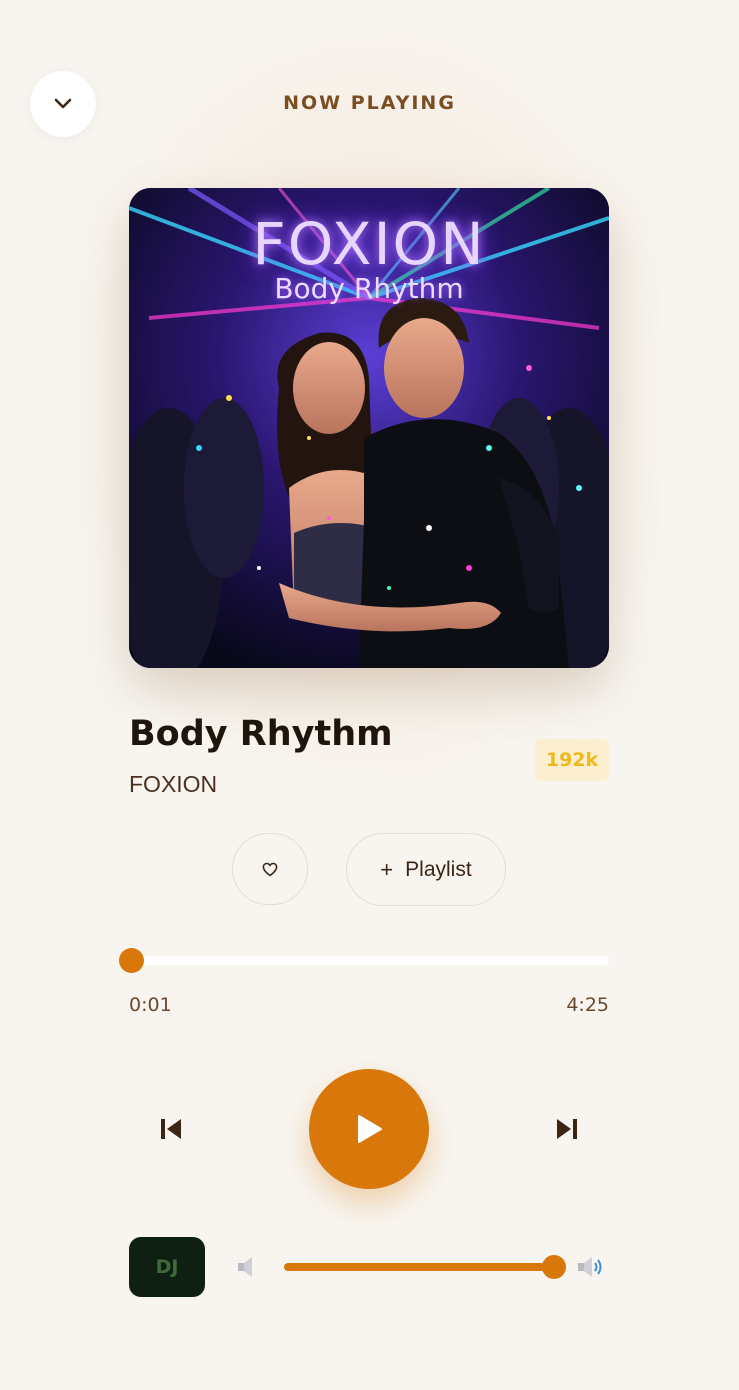 This screenshot has height=1390, width=739. Describe the element at coordinates (554, 1267) in the screenshot. I see `volume-thumb` at that location.